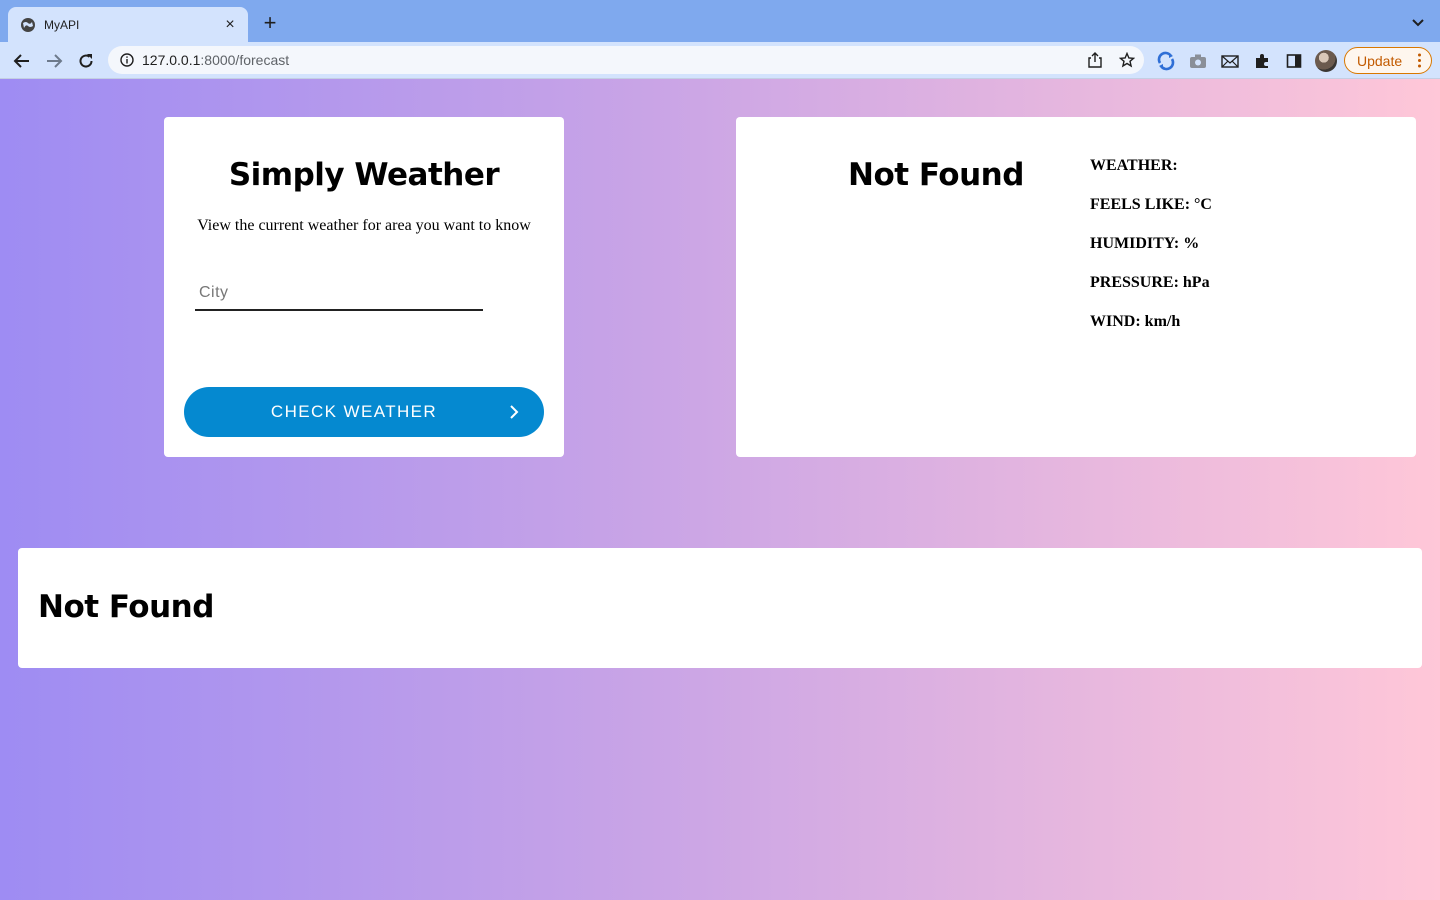 This screenshot has width=1440, height=900. Describe the element at coordinates (1418, 22) in the screenshot. I see `chevron-down-icon` at that location.